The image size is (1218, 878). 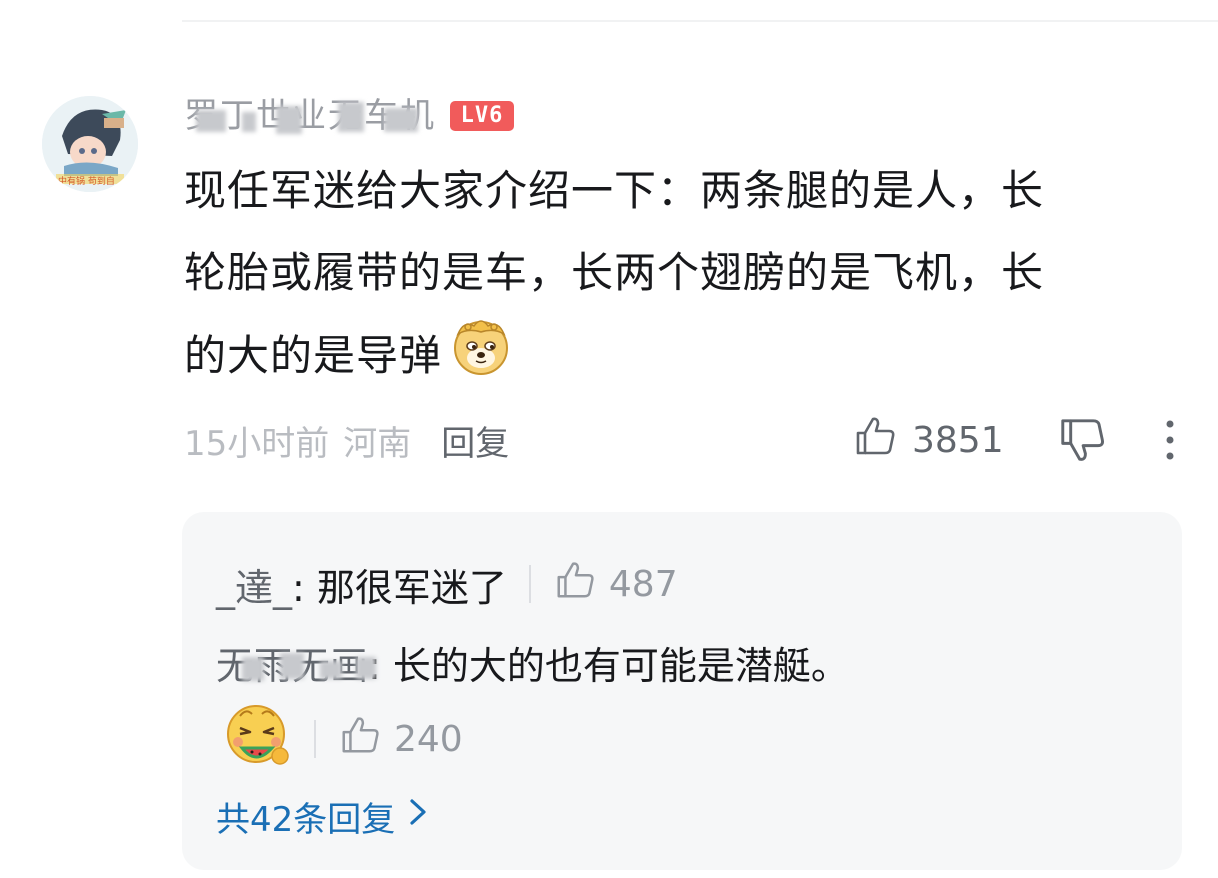 I want to click on like-count: 3851, so click(x=958, y=440).